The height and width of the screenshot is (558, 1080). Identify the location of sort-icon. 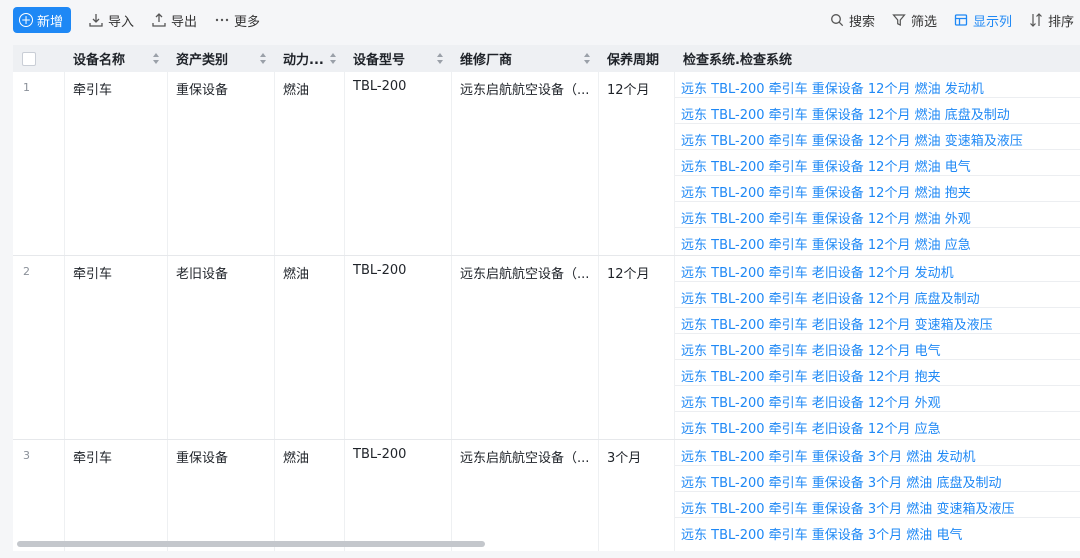
(1036, 20).